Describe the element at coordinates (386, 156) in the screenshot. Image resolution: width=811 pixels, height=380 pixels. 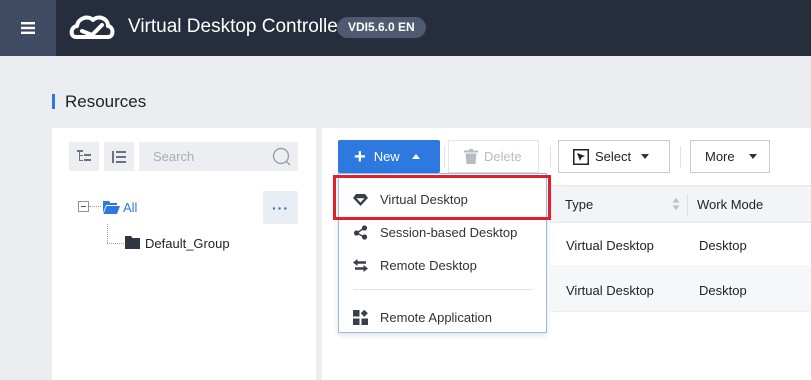
I see `new-button-label: New` at that location.